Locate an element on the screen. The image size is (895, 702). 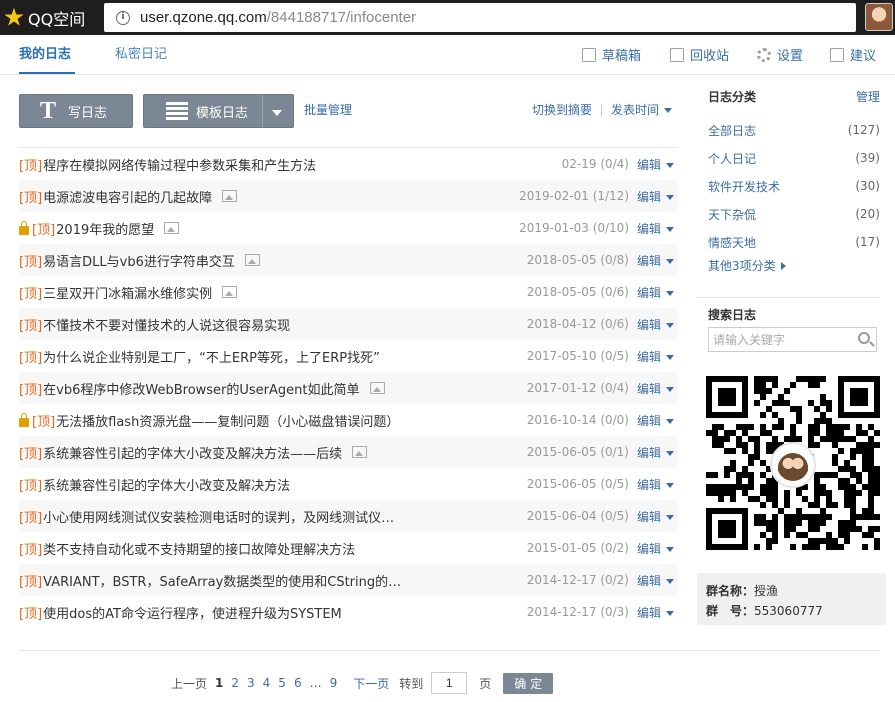
blog-title: 使用dos的AT命令运行程序，使进程升级为SYSTEM is located at coordinates (192, 612).